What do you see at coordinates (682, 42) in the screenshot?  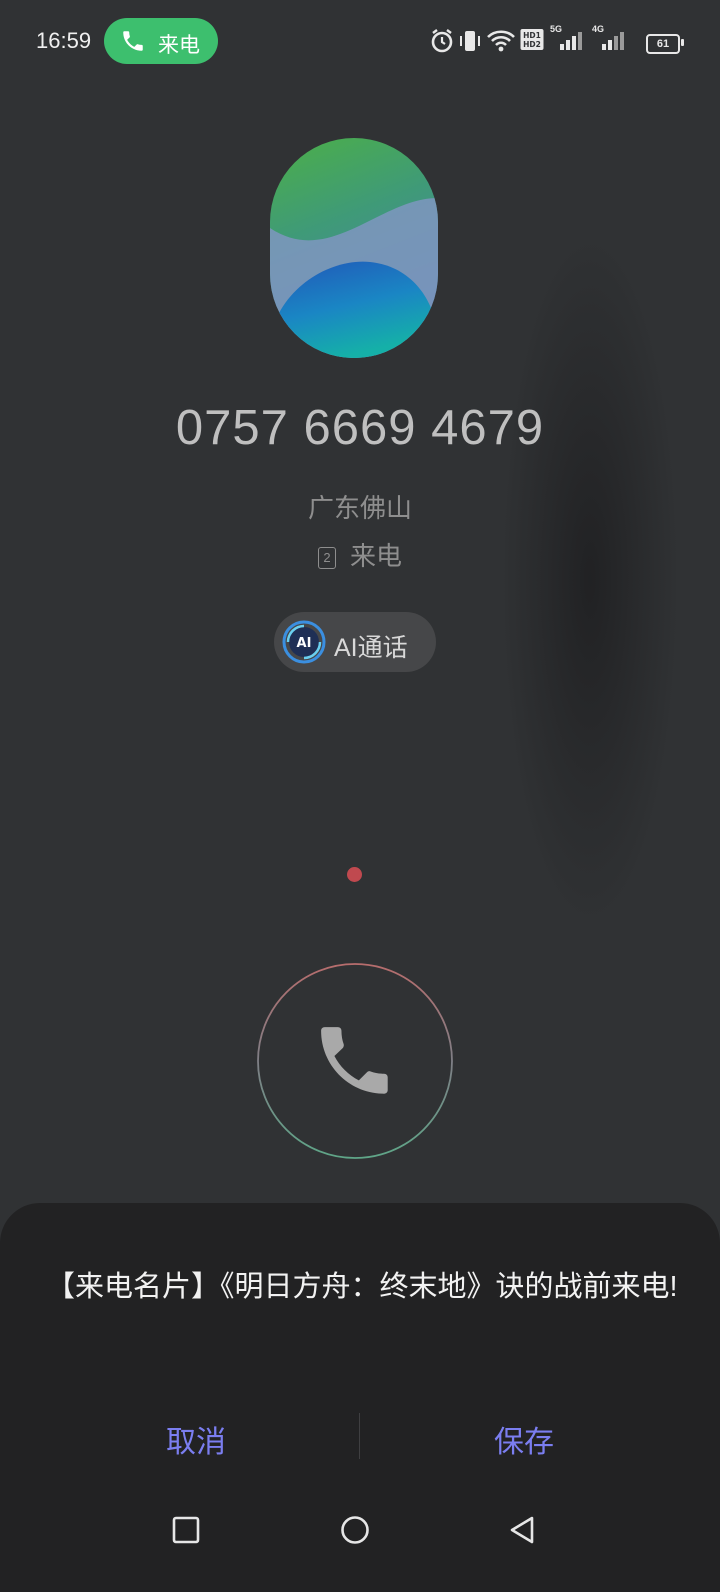 I see `battery-tip` at bounding box center [682, 42].